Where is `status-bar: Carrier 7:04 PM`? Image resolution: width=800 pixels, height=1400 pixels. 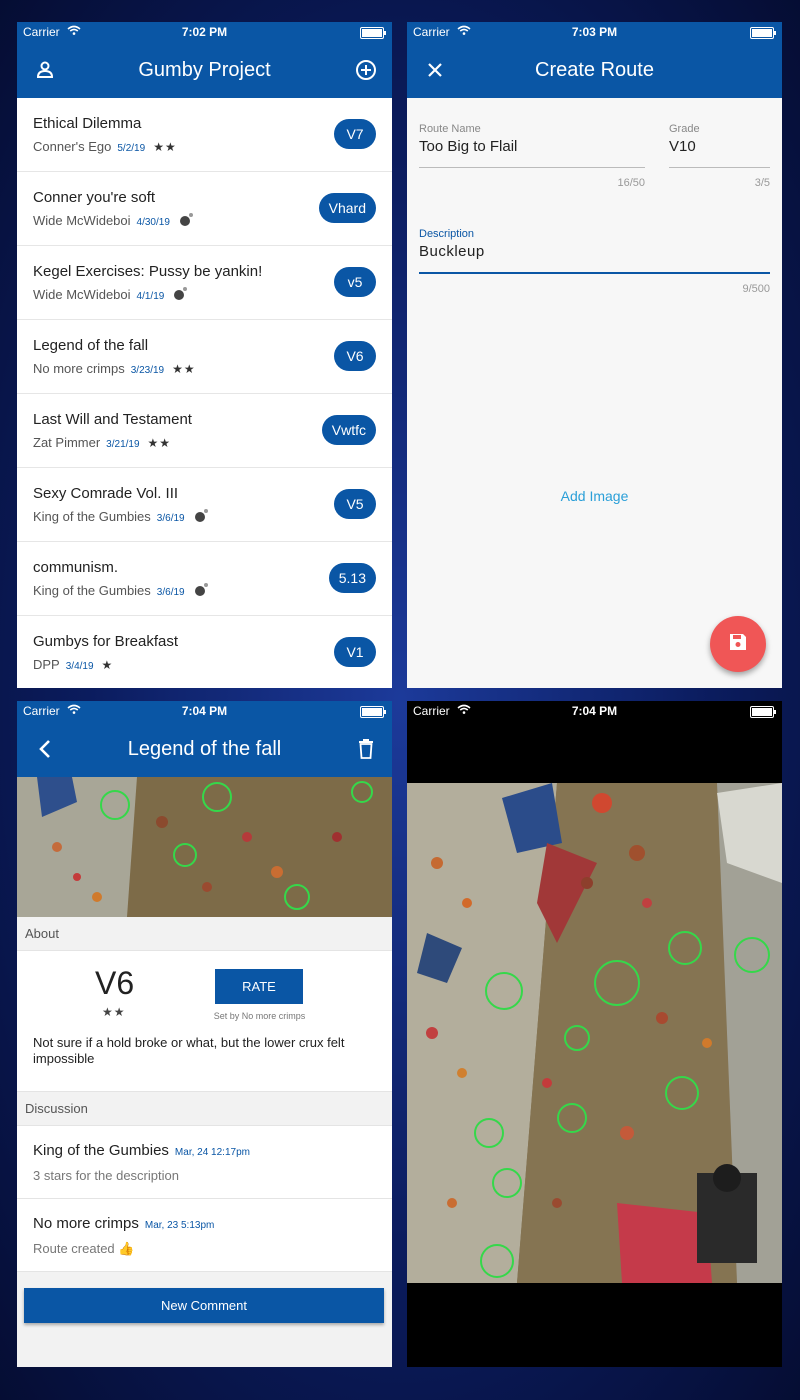 status-bar: Carrier 7:04 PM is located at coordinates (204, 711).